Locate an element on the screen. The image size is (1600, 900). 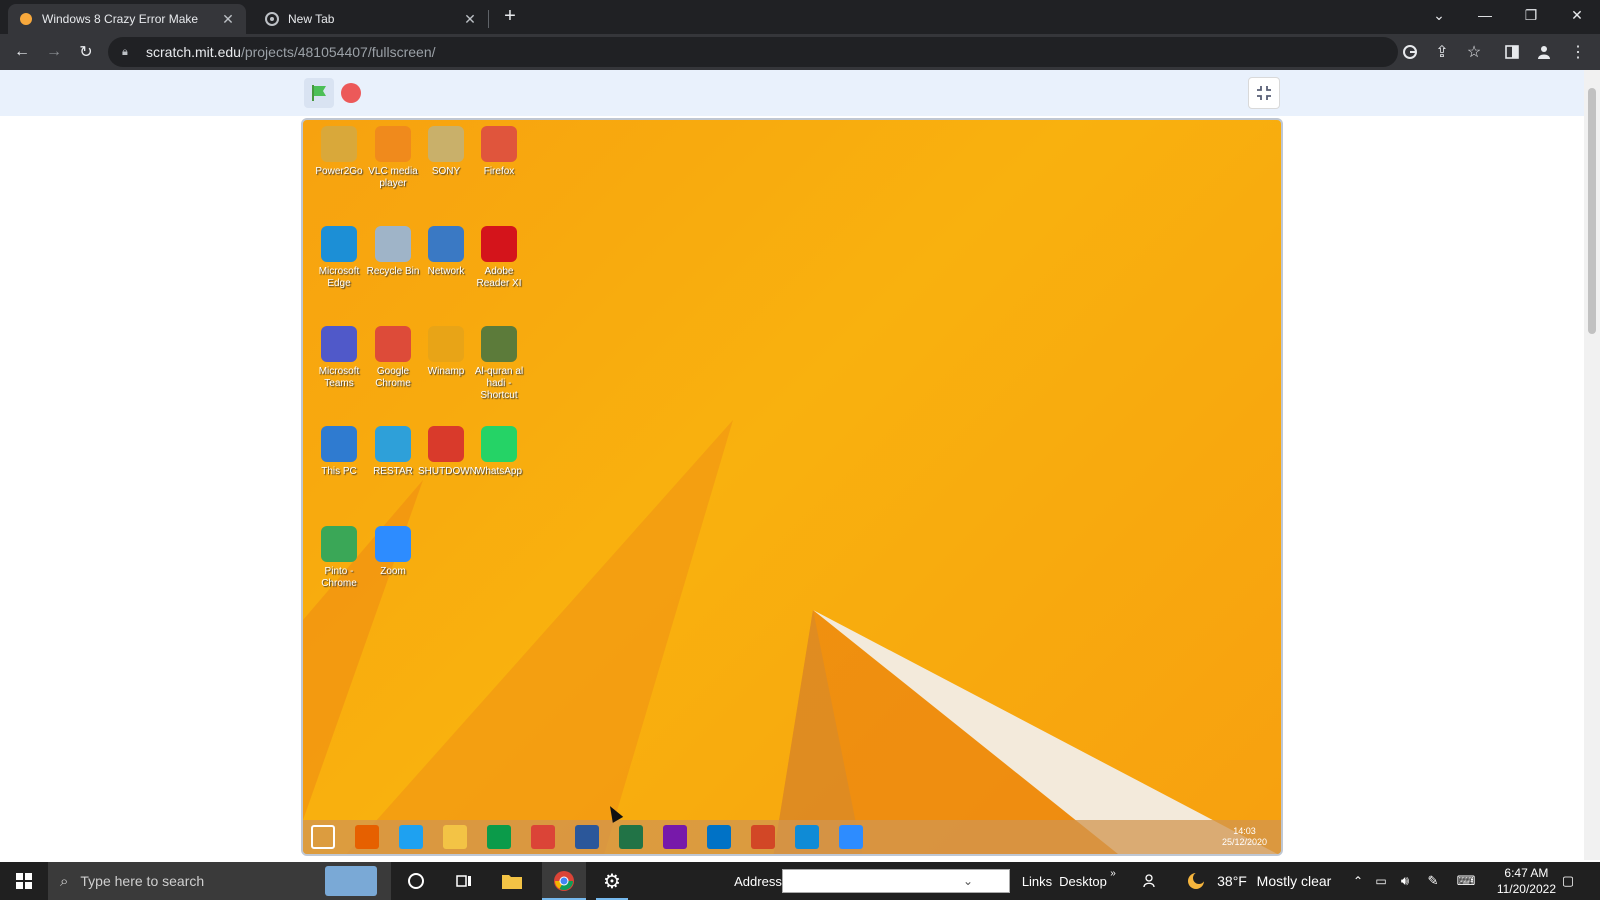
weather-temperature: 38°F is located at coordinates (1232, 881).